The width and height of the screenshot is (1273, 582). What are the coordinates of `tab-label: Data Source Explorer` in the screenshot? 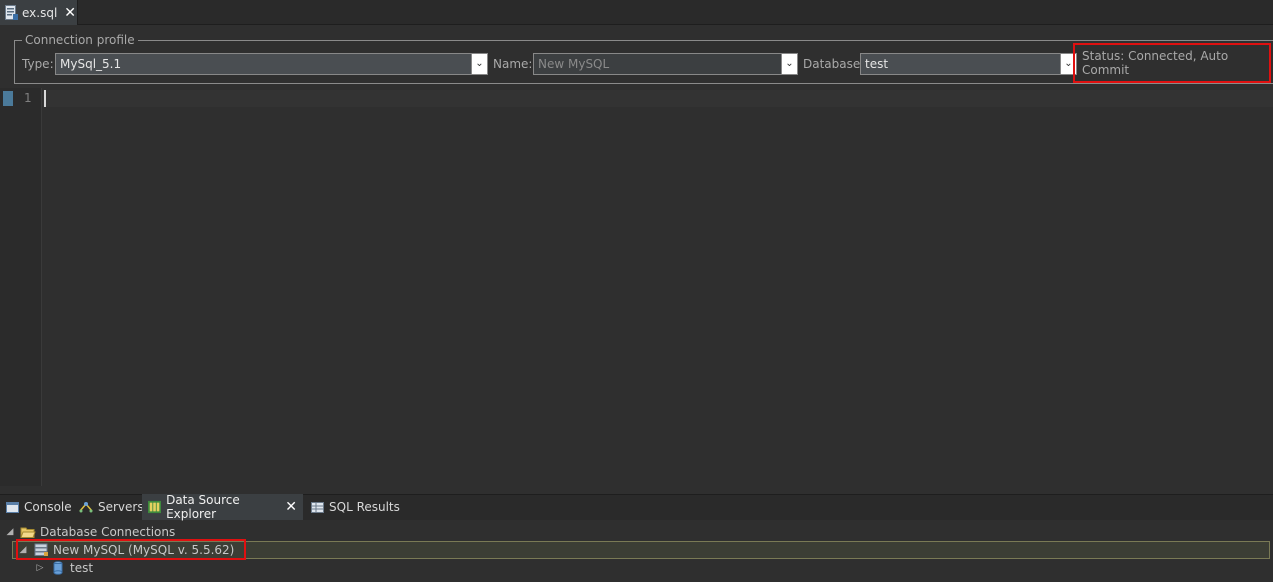 It's located at (203, 507).